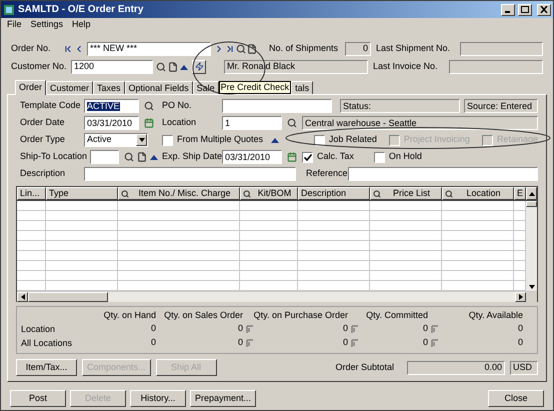 This screenshot has width=554, height=411. Describe the element at coordinates (70, 87) in the screenshot. I see `tab: Customer` at that location.